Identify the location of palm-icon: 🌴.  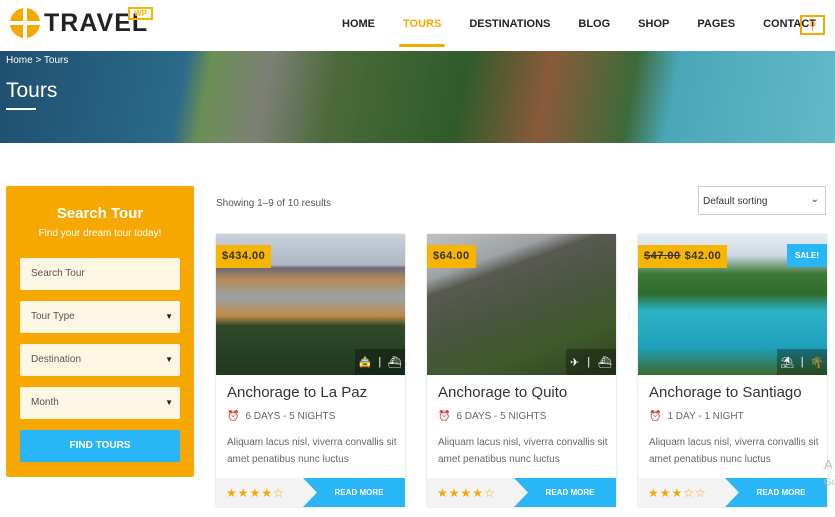
(817, 362).